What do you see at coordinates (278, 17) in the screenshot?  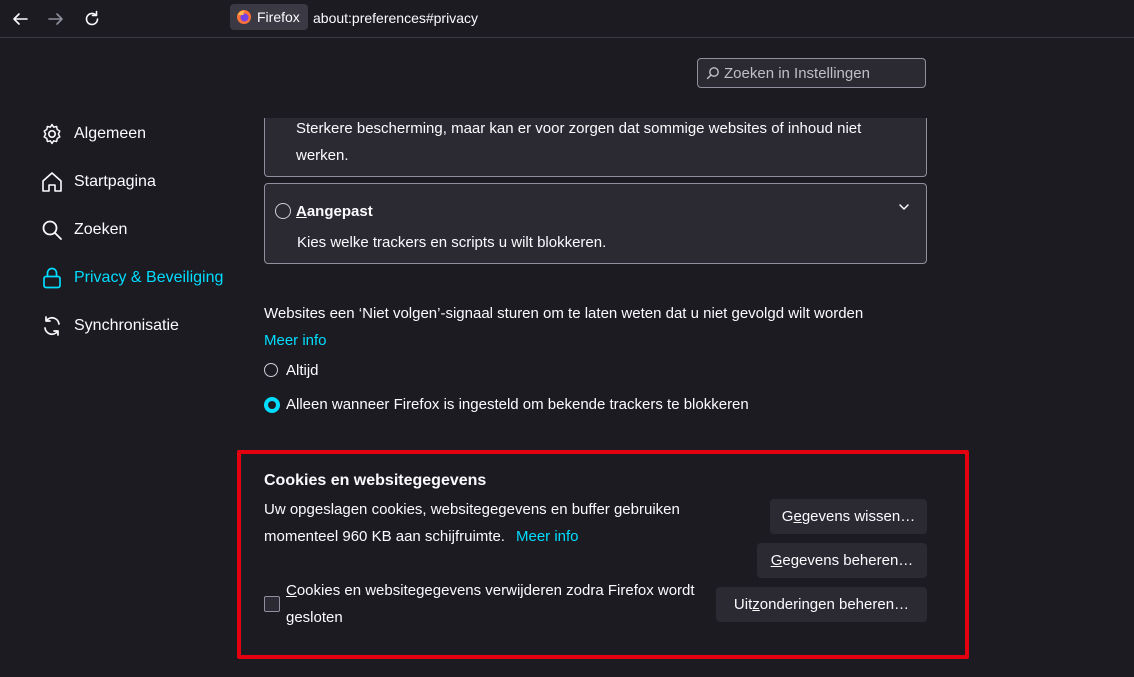 I see `identity-label: Firefox` at bounding box center [278, 17].